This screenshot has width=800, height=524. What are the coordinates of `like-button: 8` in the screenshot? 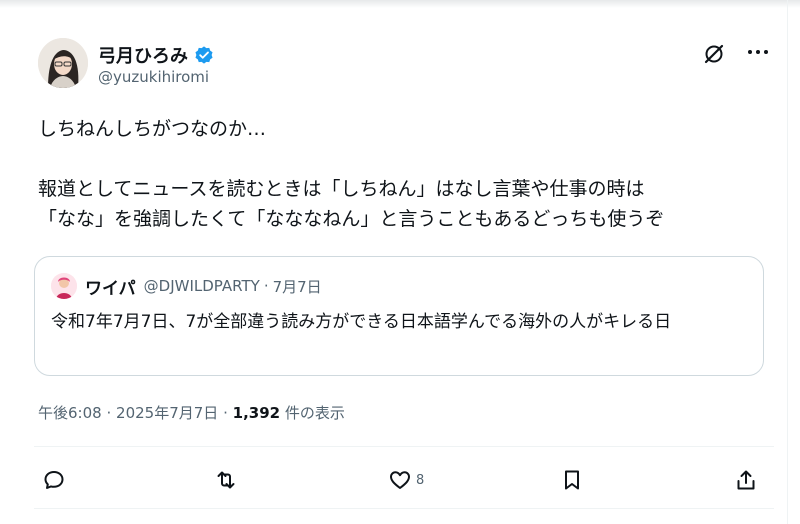 It's located at (406, 480).